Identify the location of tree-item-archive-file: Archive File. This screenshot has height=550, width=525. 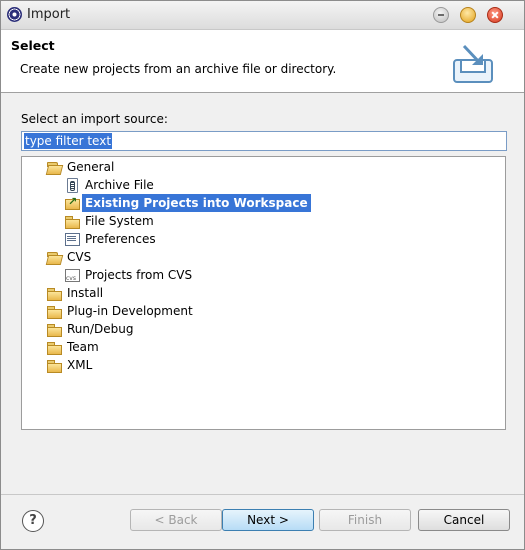
(110, 185).